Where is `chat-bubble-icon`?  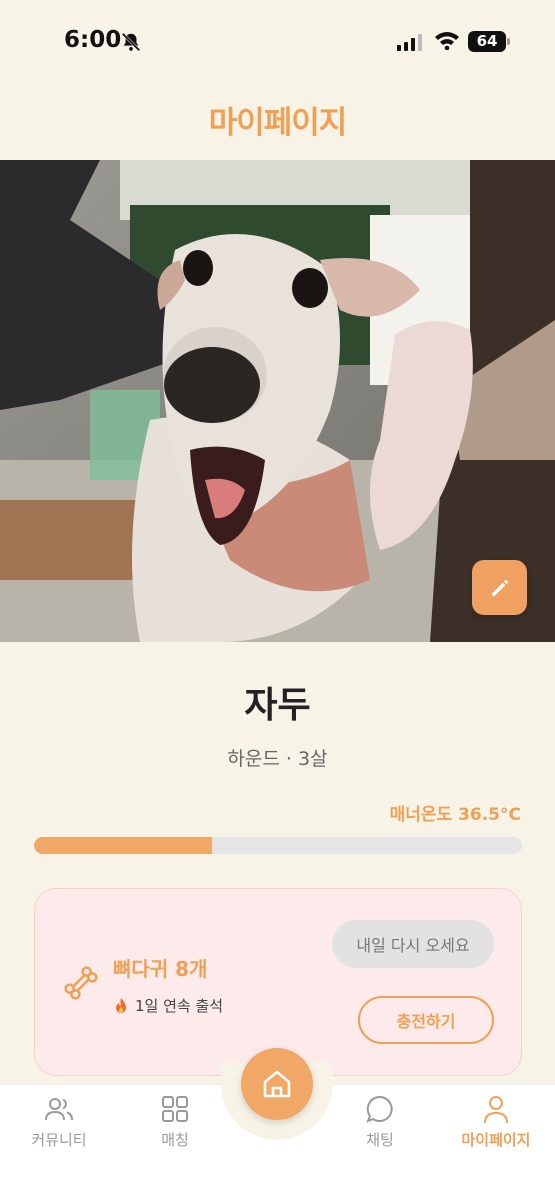 chat-bubble-icon is located at coordinates (379, 1109).